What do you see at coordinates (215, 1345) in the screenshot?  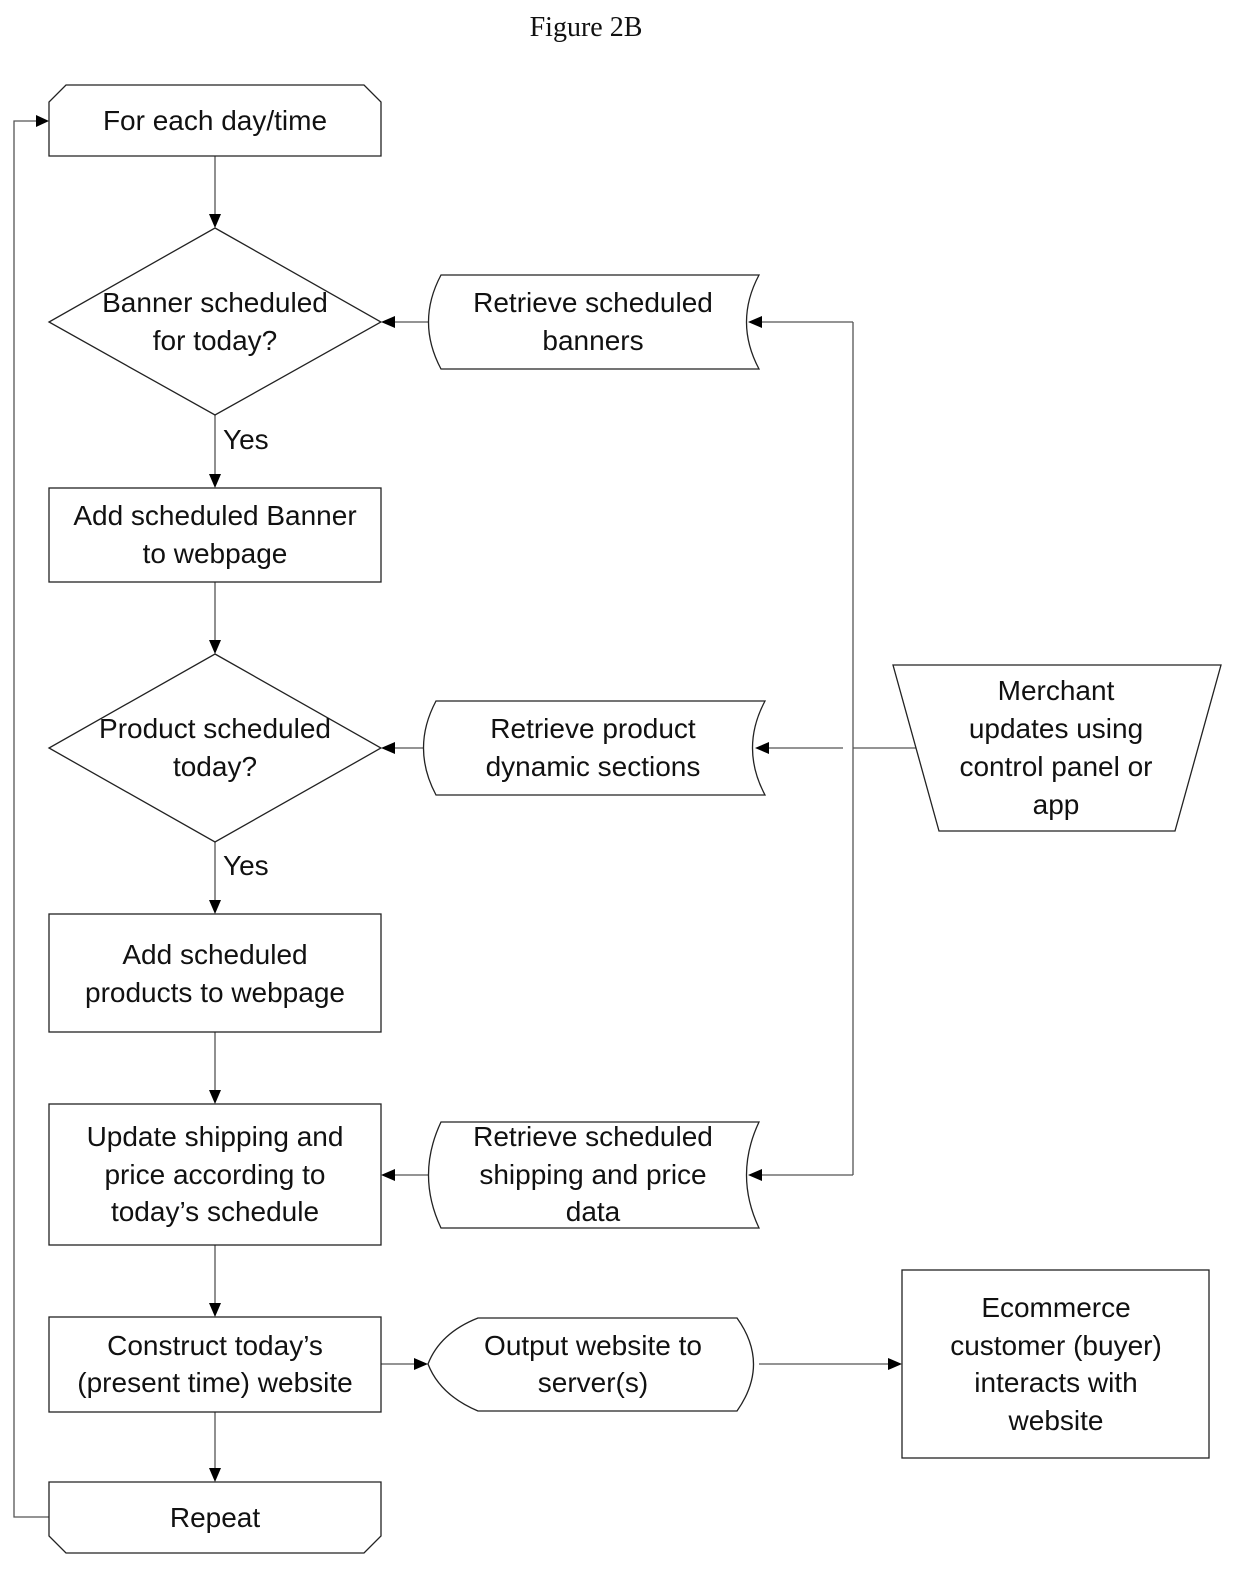 I see `node-label: Construct today’s` at bounding box center [215, 1345].